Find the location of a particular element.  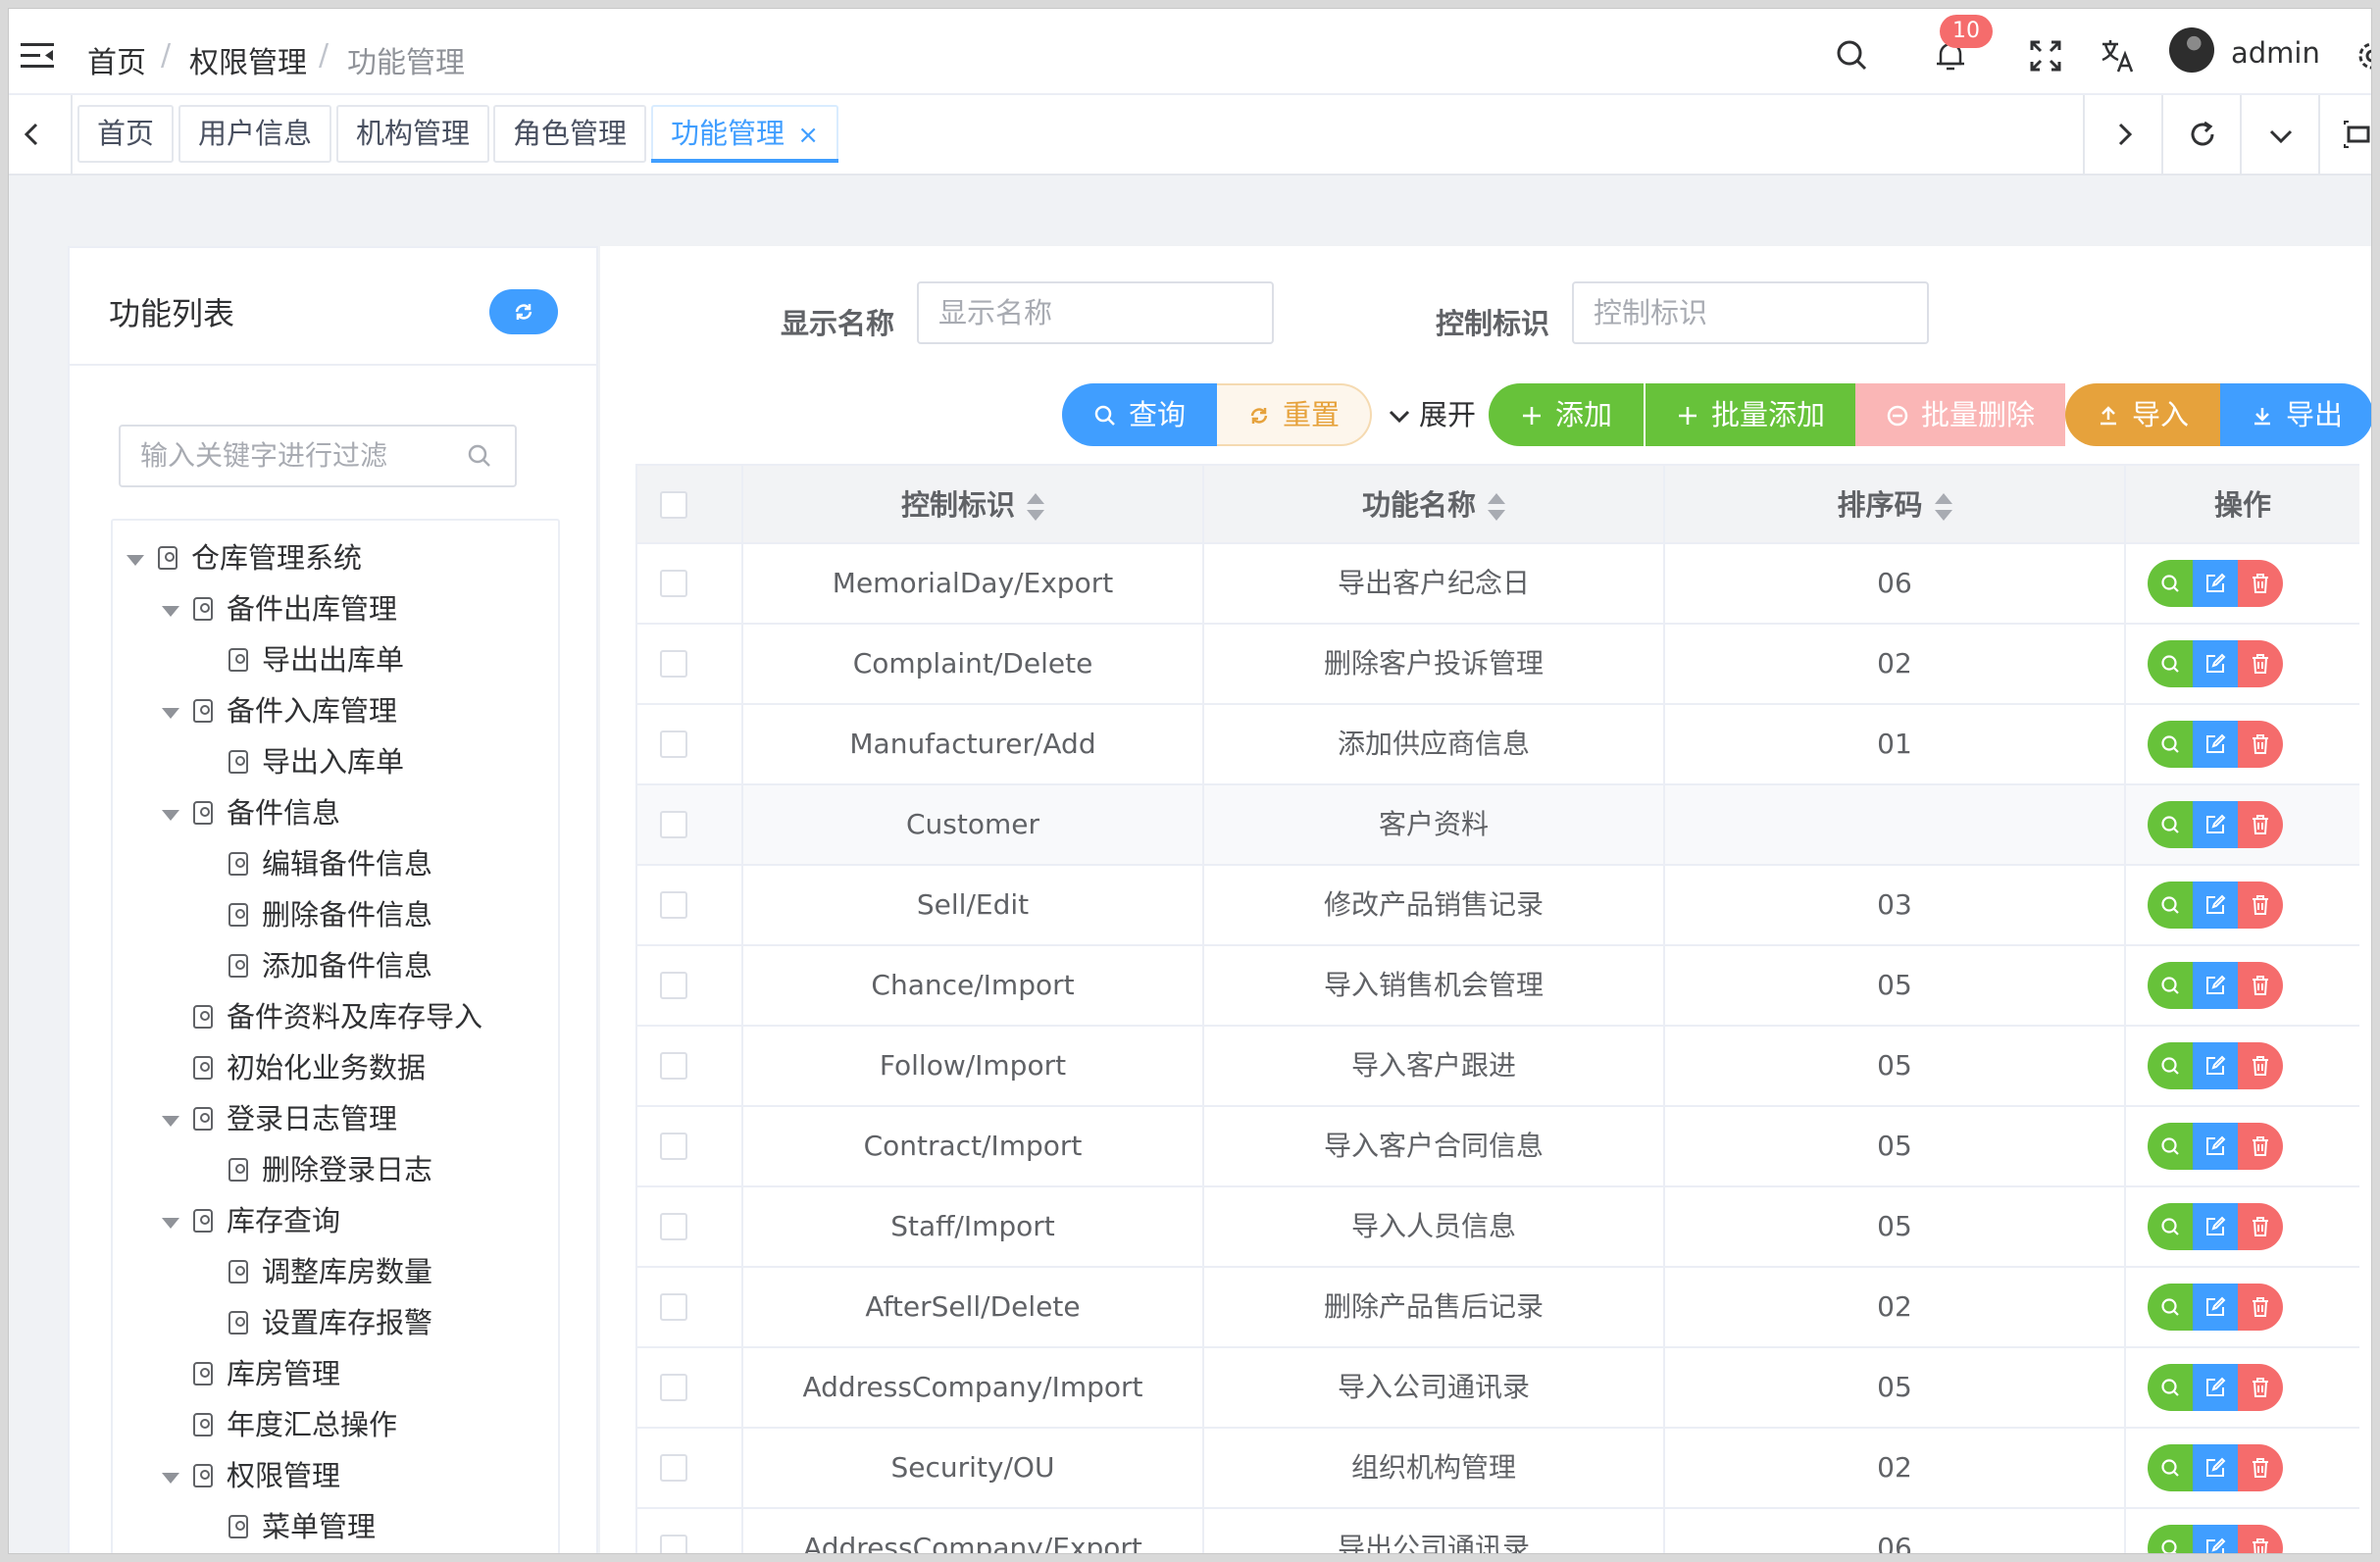

table-row: Chance/Import 导入销售机会管理 05 is located at coordinates (1498, 986).